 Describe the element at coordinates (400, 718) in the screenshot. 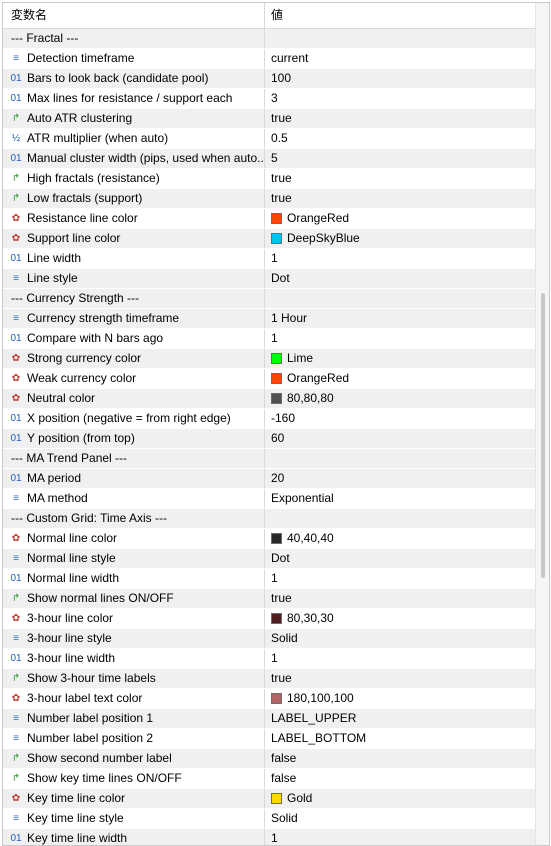

I see `parameter-value-cell: LABEL_UPPER` at that location.